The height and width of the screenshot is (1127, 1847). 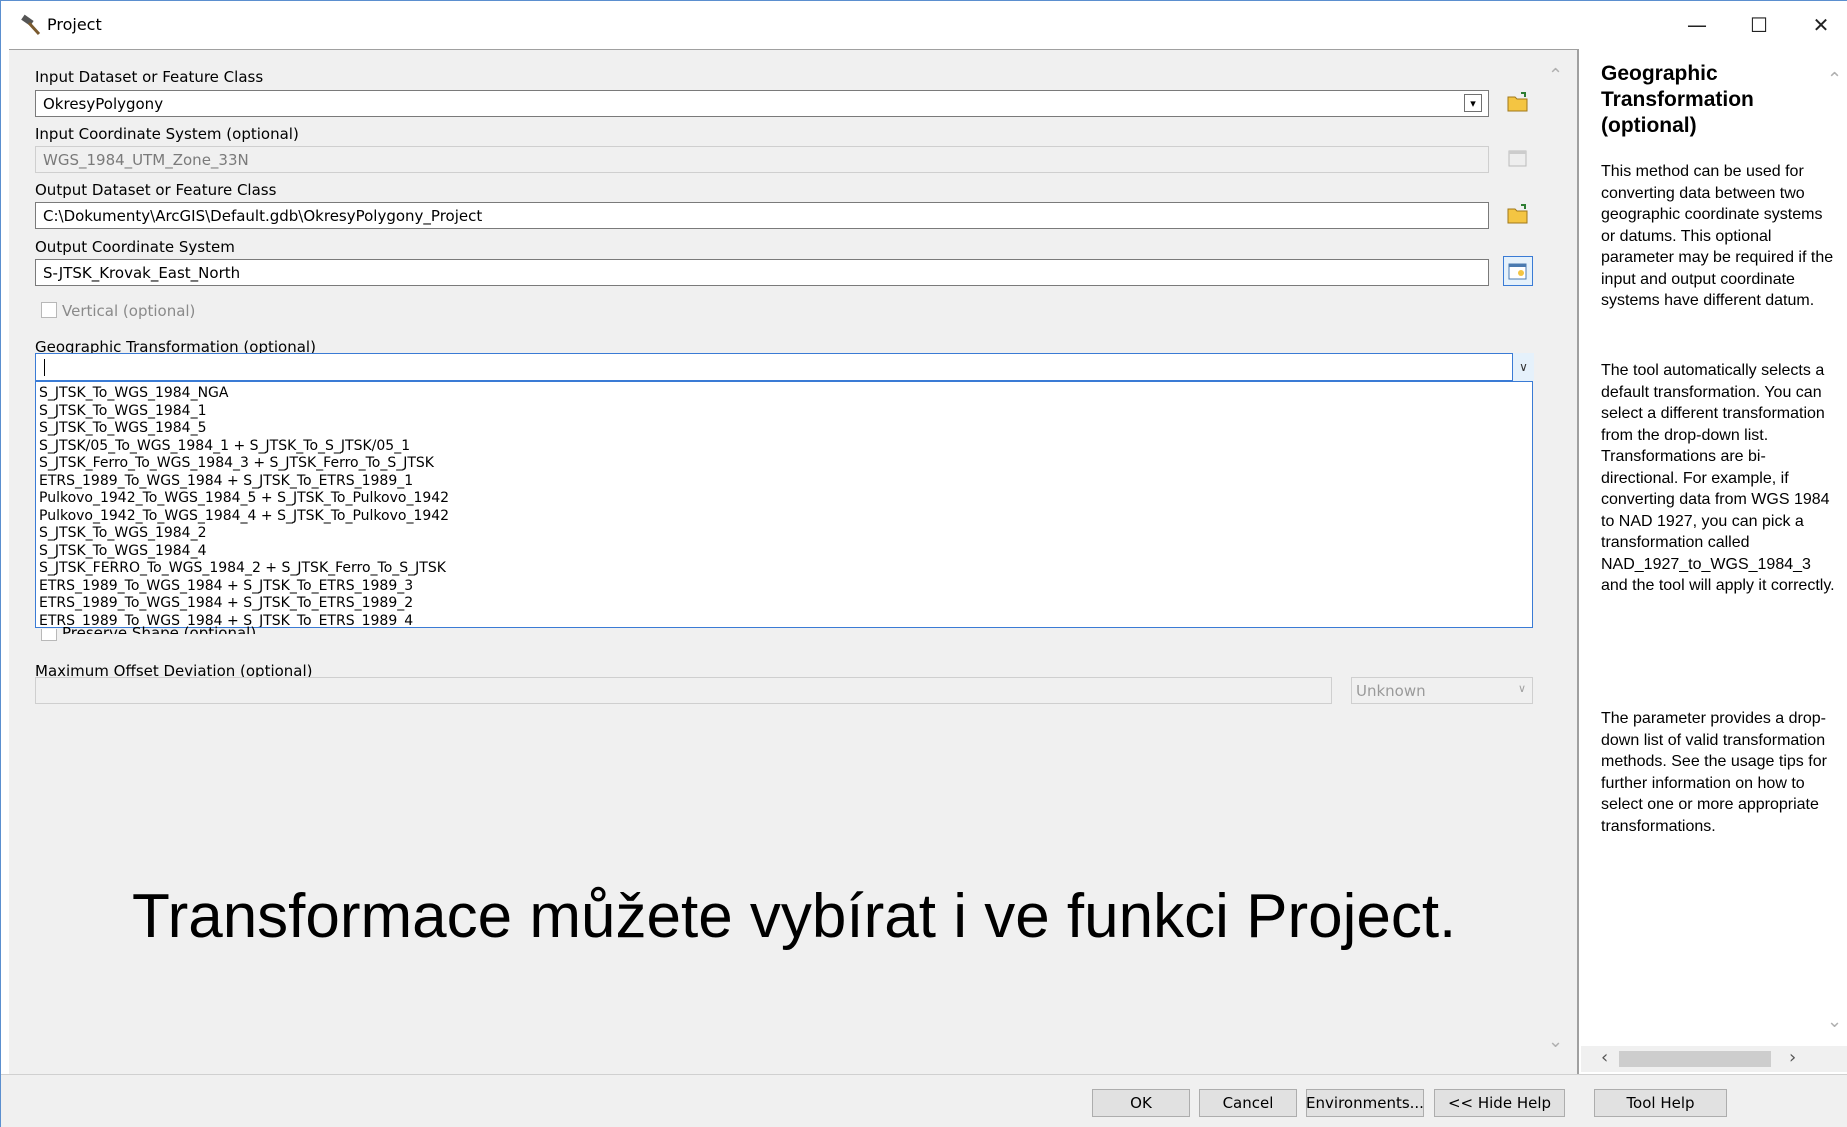 I want to click on scroll-down-icon: ⌄, so click(x=1555, y=1041).